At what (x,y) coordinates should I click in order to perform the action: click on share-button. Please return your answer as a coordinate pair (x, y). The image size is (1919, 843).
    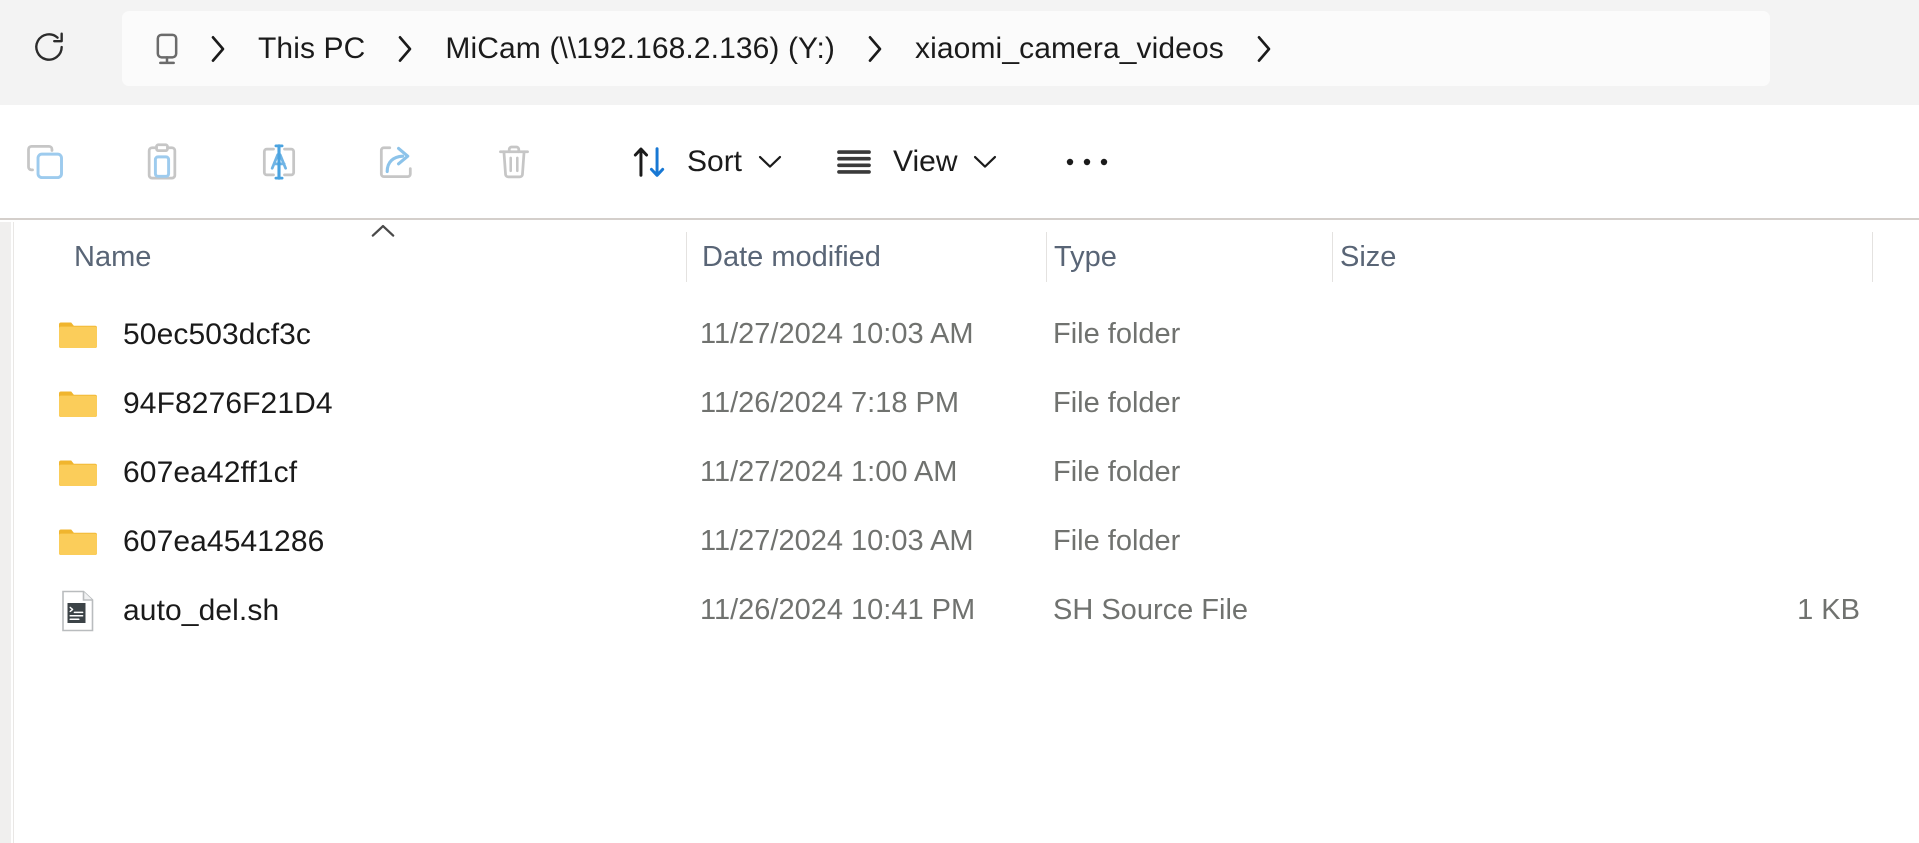
    Looking at the image, I should click on (396, 162).